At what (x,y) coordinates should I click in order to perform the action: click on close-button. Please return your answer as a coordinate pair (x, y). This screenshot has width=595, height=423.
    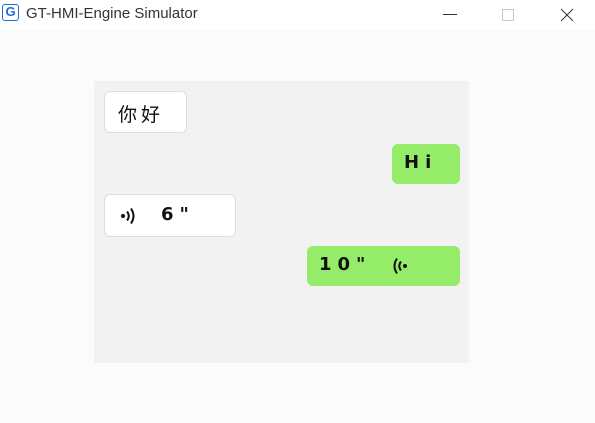
    Looking at the image, I should click on (567, 15).